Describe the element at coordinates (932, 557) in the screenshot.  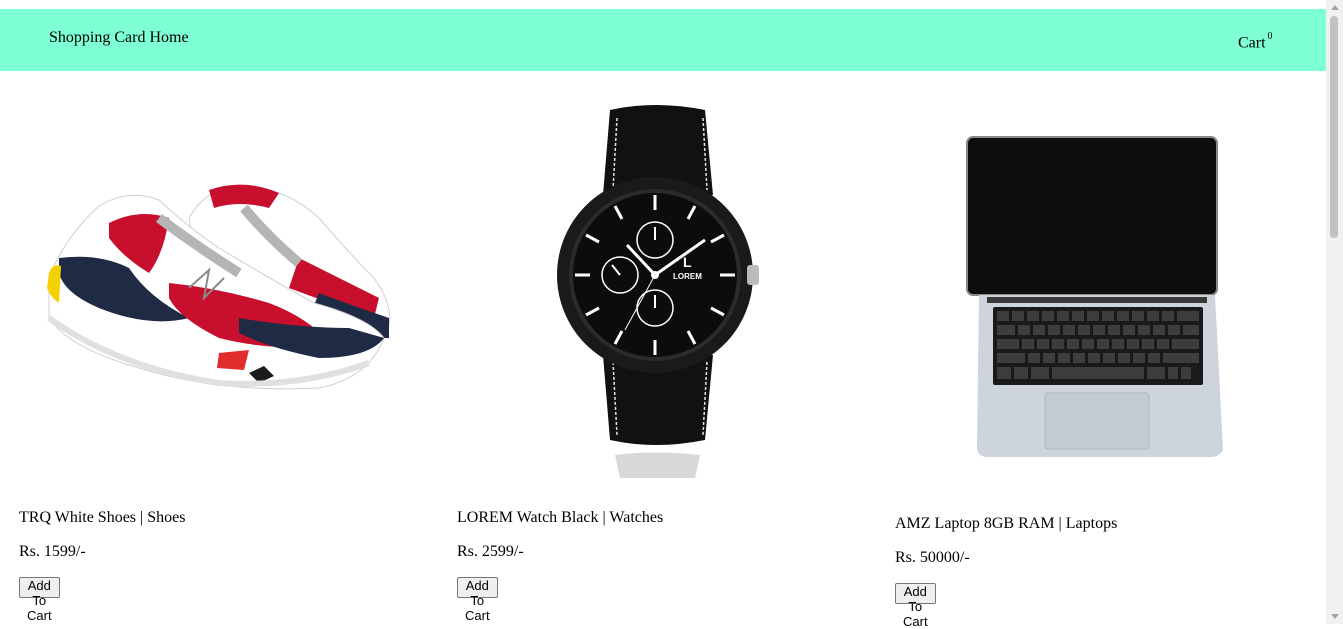
I see `product-price: Rs. 50000/-` at that location.